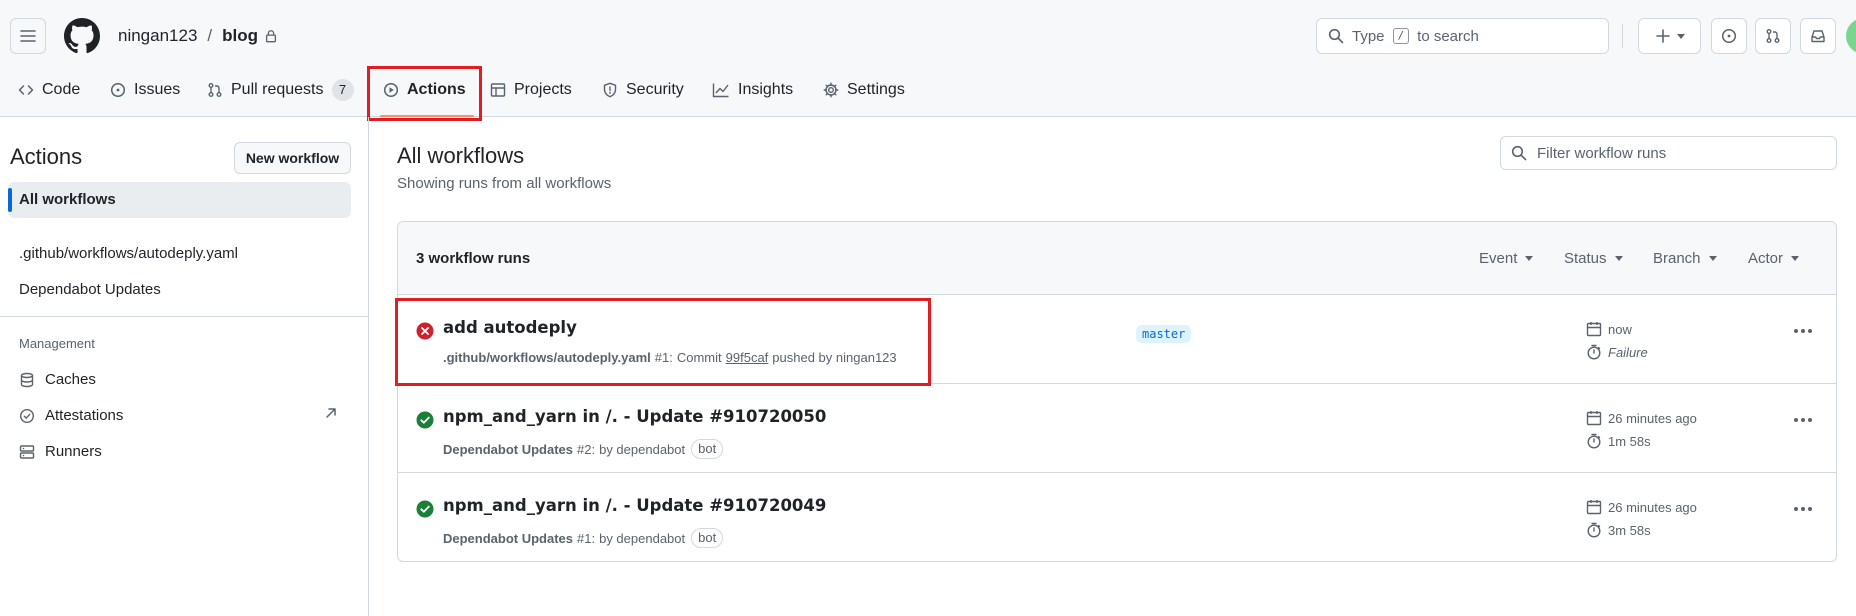  I want to click on code-icon, so click(26, 90).